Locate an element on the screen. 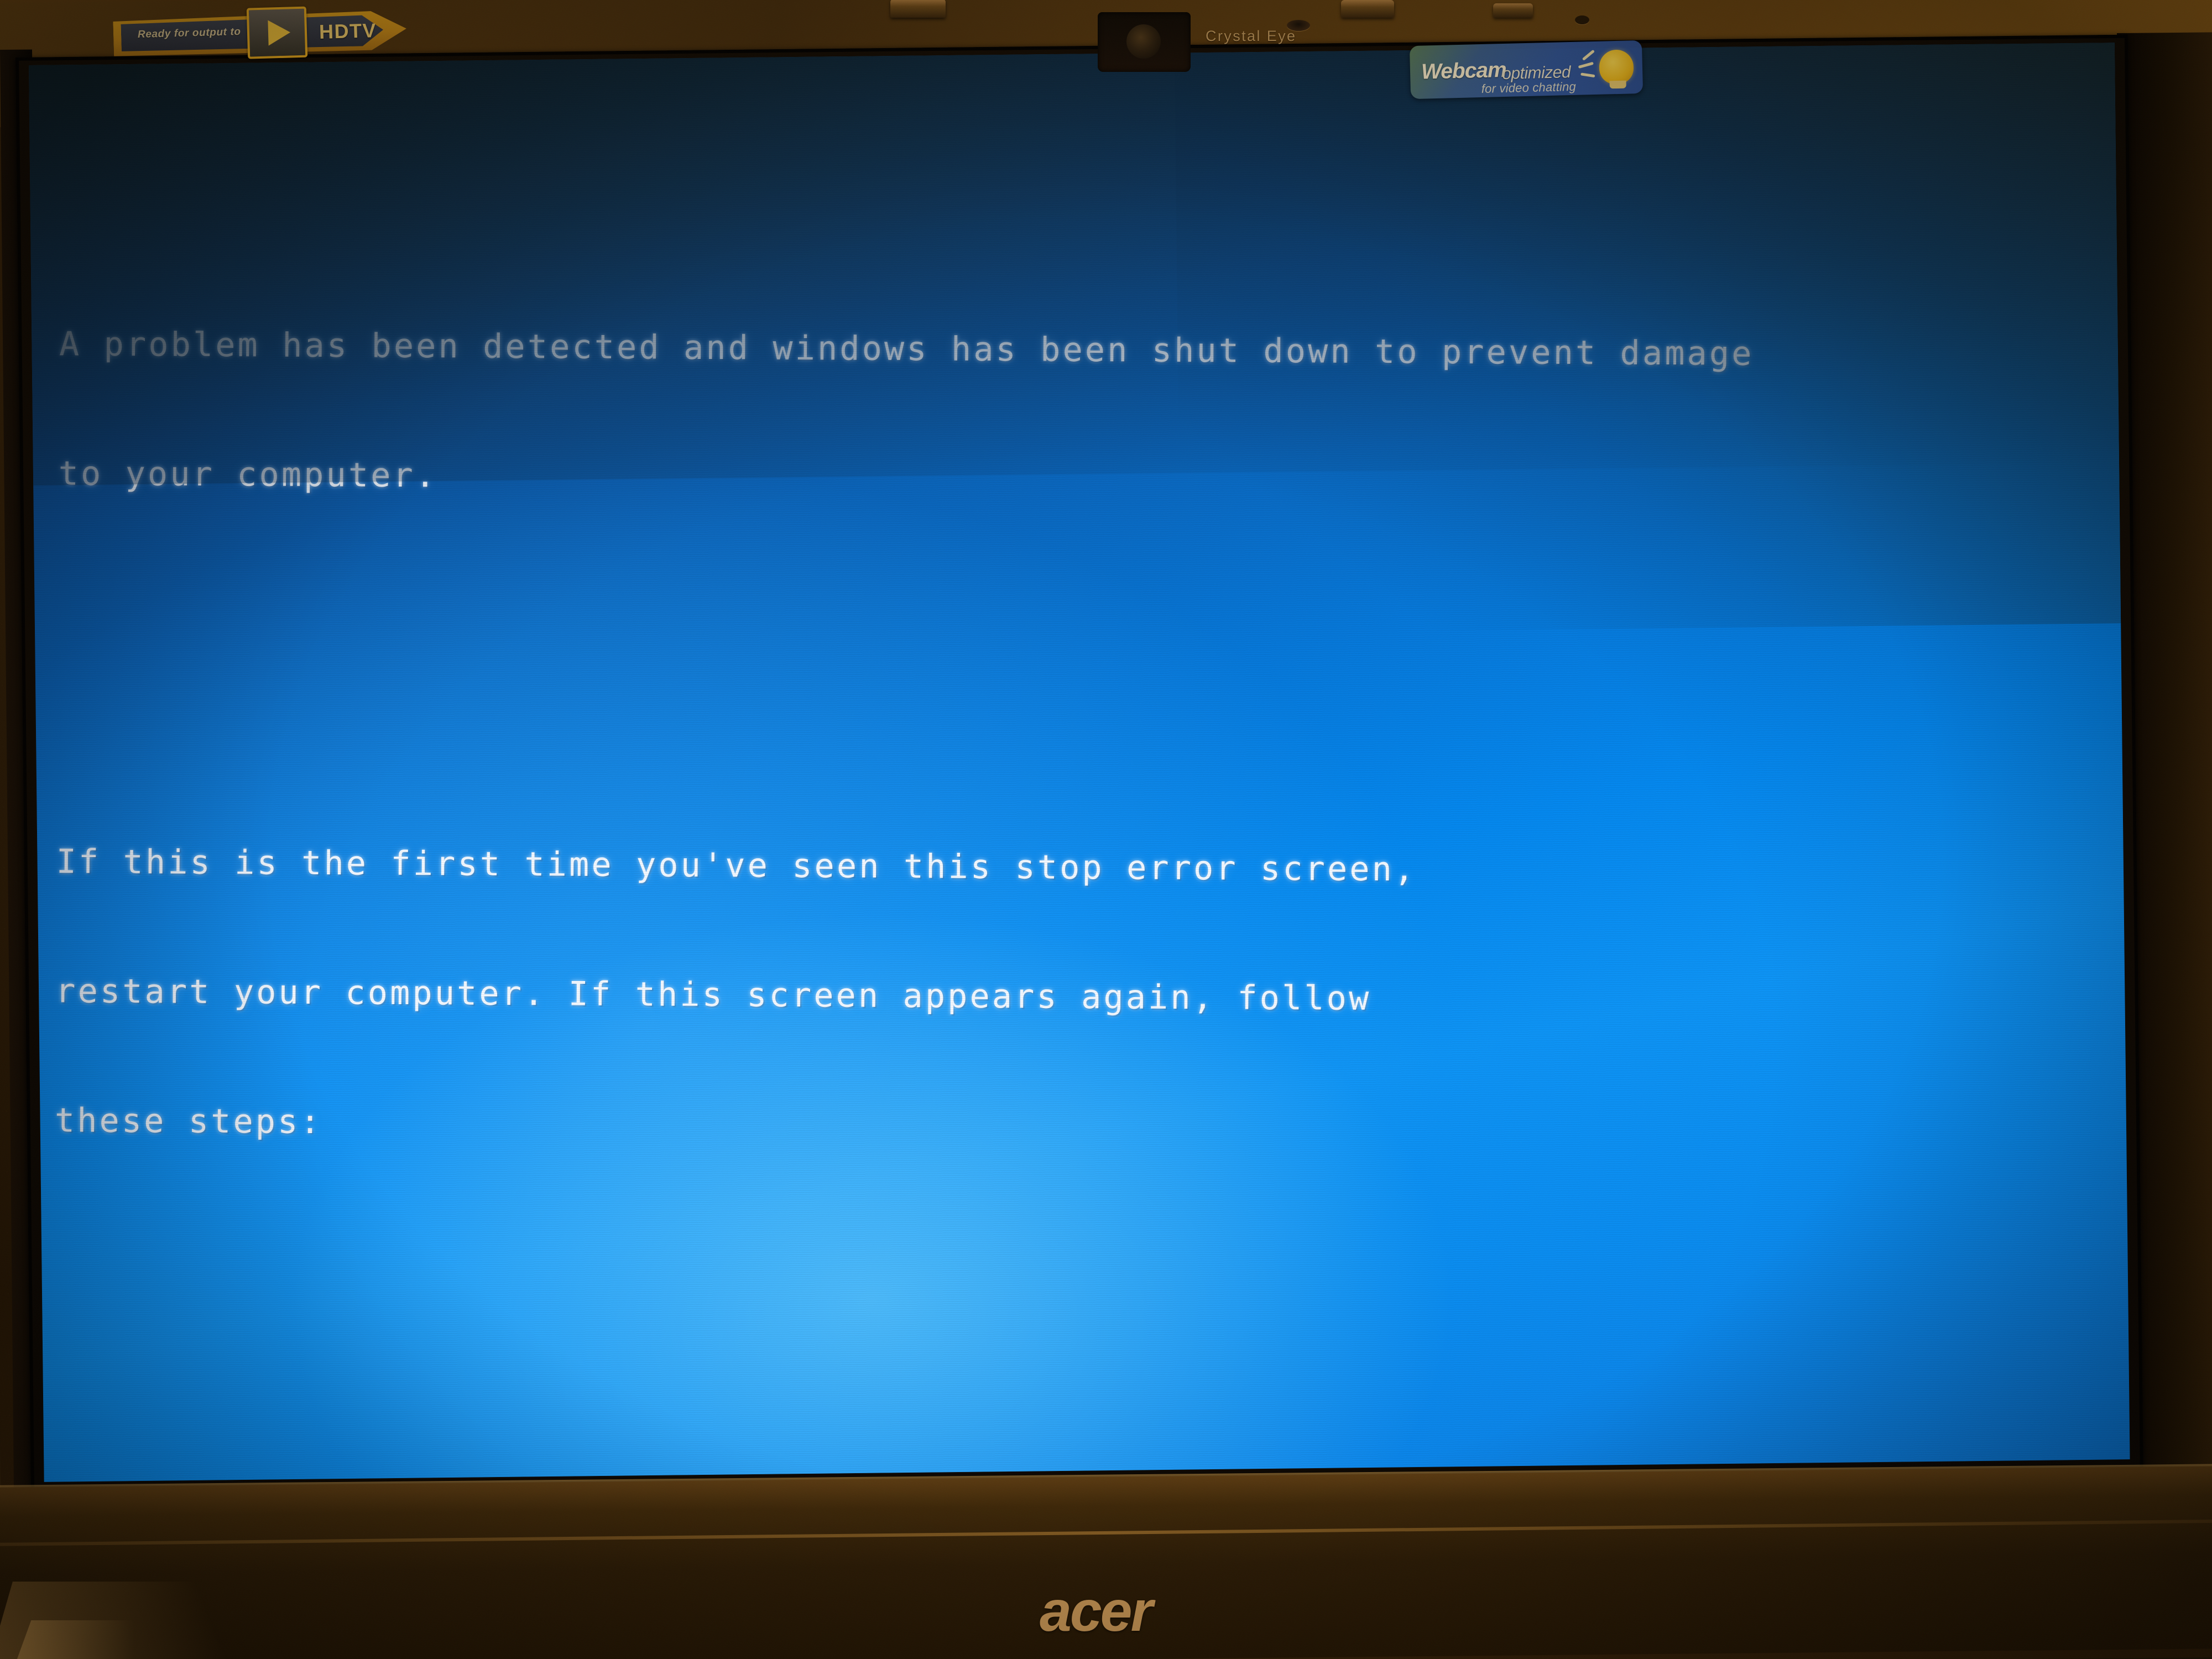 This screenshot has height=1659, width=2212. play-triangle-icon is located at coordinates (277, 32).